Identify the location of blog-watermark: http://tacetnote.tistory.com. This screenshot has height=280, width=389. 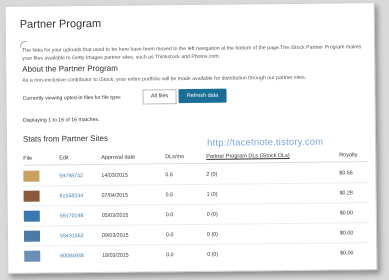
(265, 142).